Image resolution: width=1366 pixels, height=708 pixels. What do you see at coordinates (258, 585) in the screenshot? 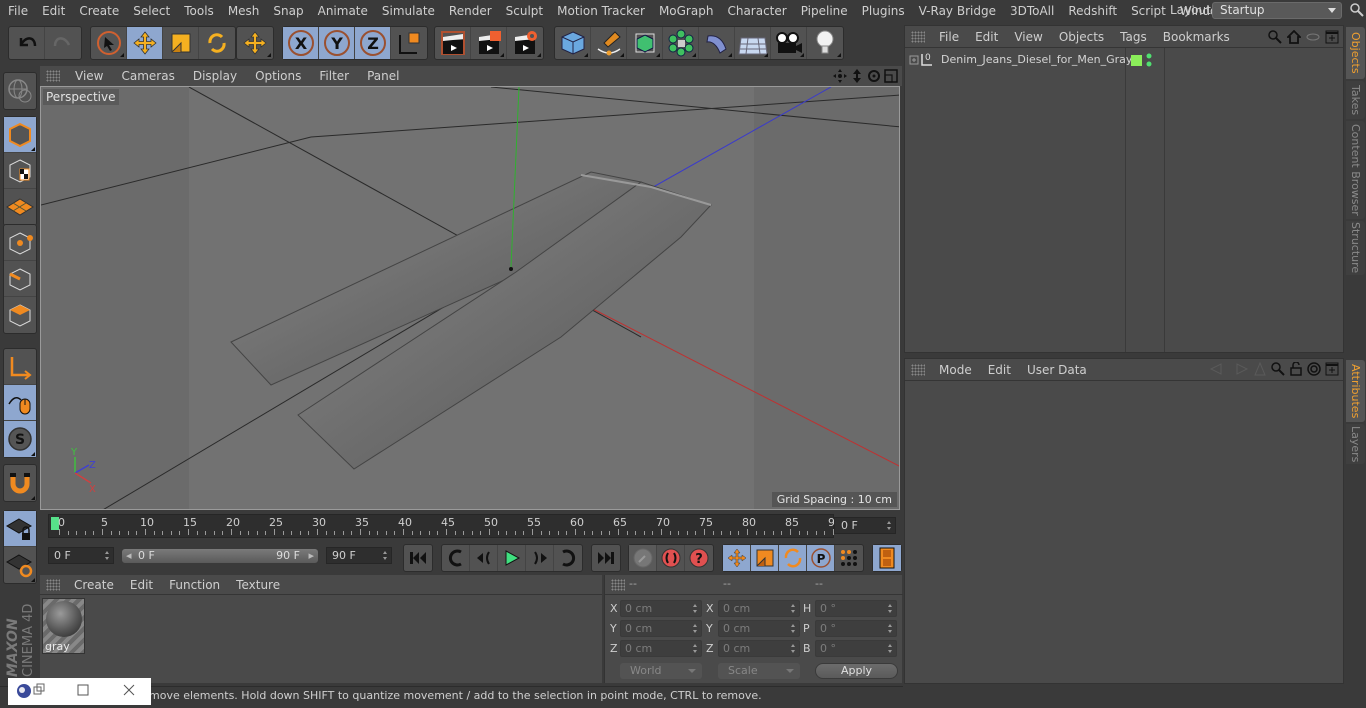
I see `material-menu-texture: Texture` at bounding box center [258, 585].